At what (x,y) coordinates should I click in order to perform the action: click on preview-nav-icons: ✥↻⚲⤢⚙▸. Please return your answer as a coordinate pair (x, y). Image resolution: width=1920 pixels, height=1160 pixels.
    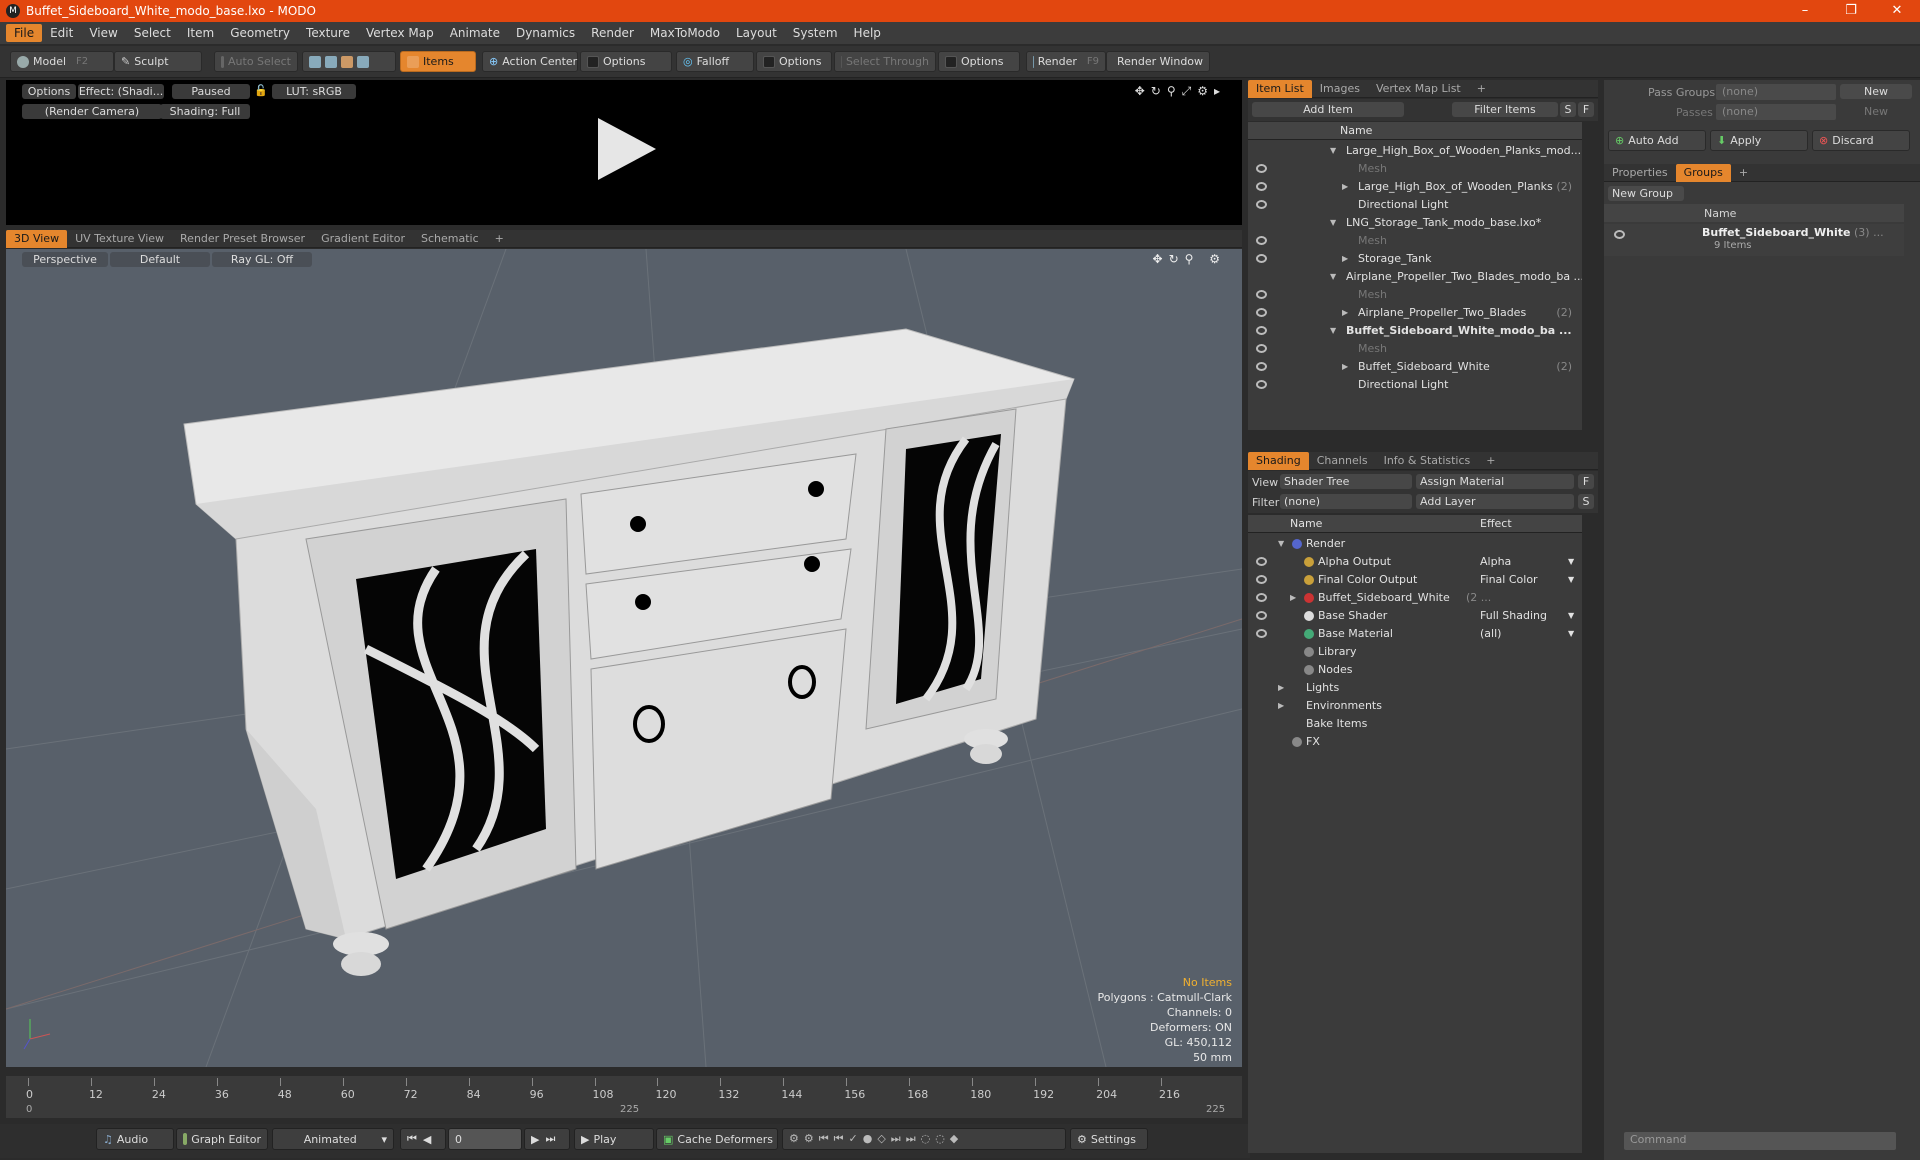
    Looking at the image, I should click on (1180, 91).